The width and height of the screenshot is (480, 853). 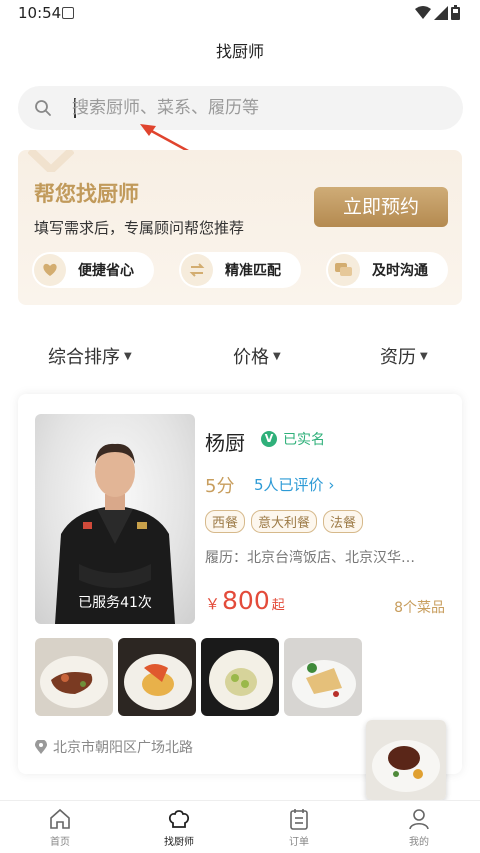 I want to click on heart-icon, so click(x=50, y=270).